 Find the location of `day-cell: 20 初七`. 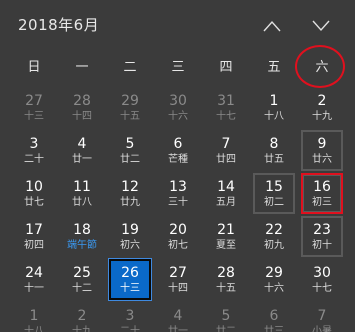

day-cell: 20 初七 is located at coordinates (178, 236).